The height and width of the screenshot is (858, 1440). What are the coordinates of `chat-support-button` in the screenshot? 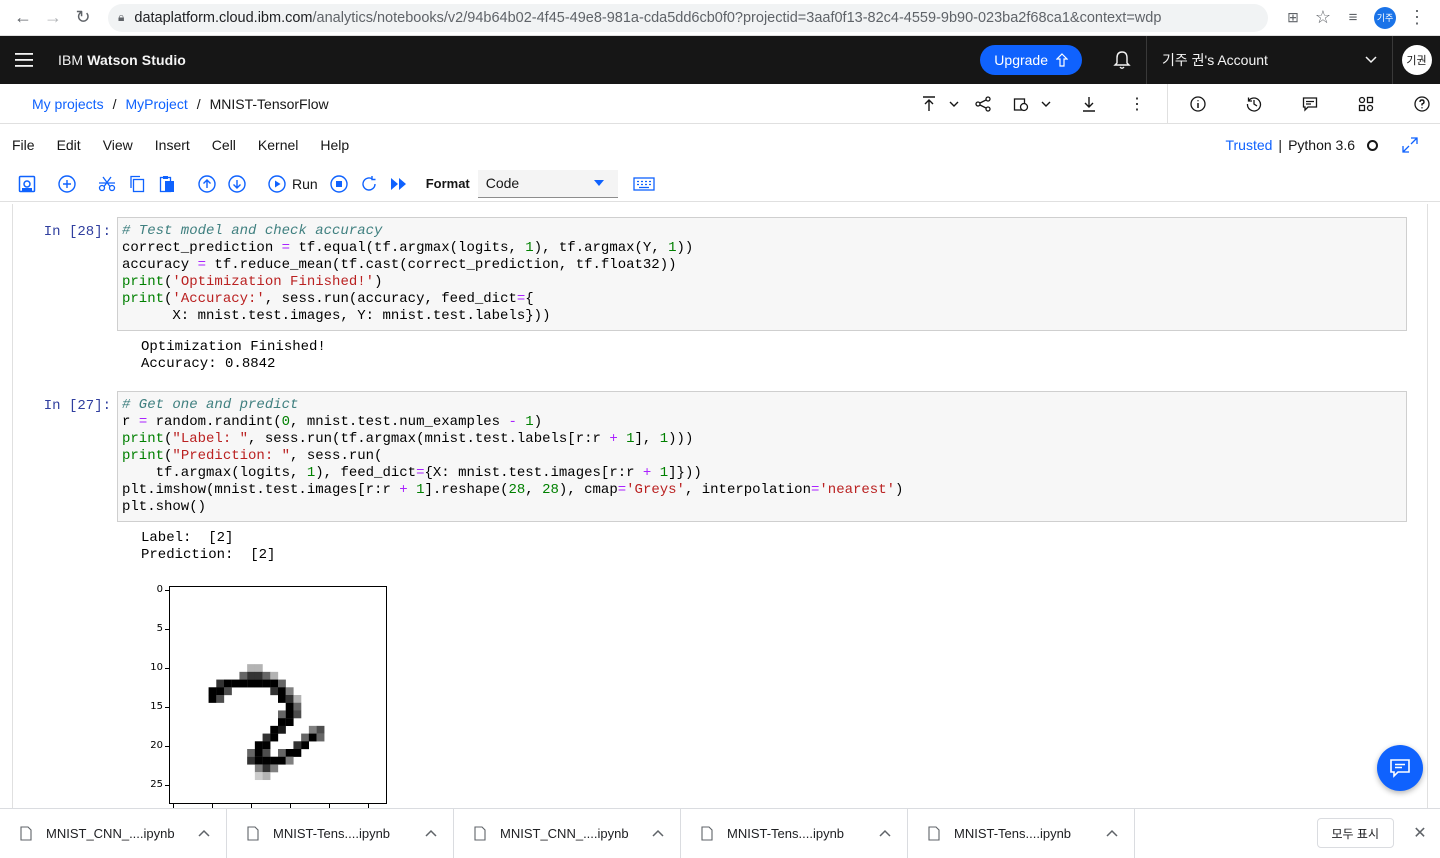 It's located at (1400, 768).